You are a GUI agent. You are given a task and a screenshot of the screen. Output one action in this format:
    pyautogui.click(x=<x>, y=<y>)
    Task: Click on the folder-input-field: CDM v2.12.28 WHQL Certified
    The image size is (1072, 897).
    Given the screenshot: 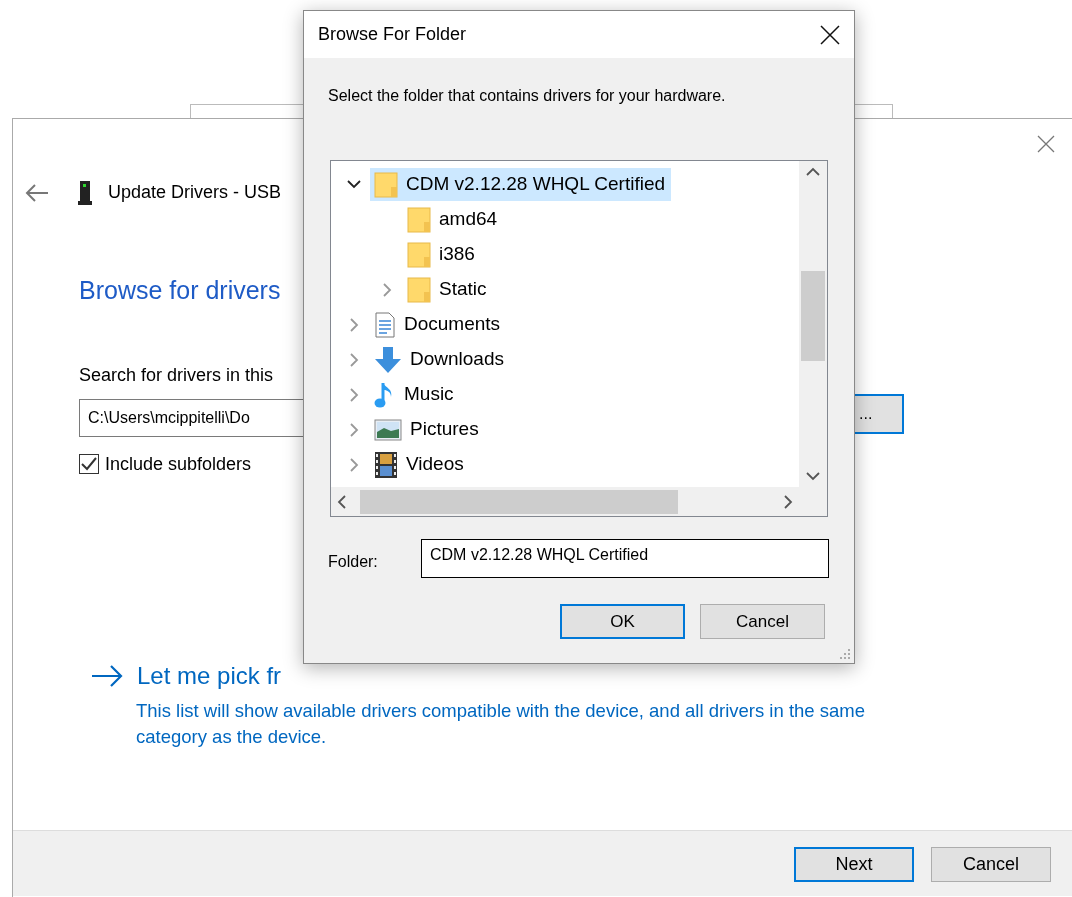 What is the action you would take?
    pyautogui.click(x=625, y=558)
    